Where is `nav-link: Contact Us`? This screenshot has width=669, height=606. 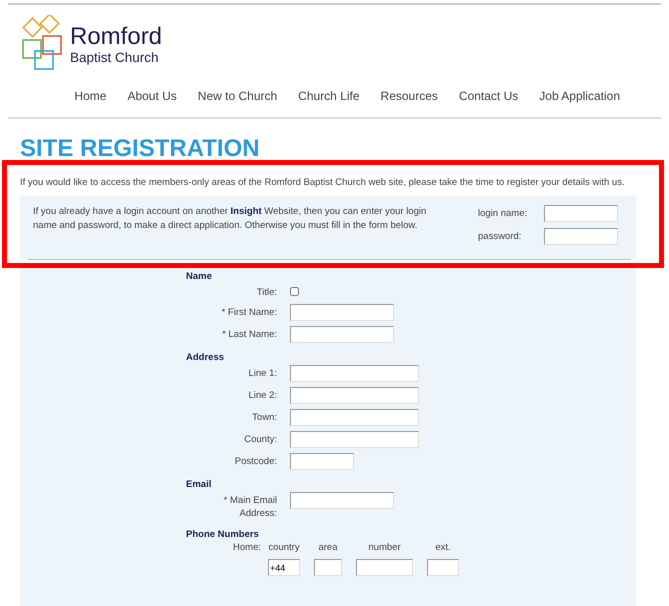
nav-link: Contact Us is located at coordinates (488, 96).